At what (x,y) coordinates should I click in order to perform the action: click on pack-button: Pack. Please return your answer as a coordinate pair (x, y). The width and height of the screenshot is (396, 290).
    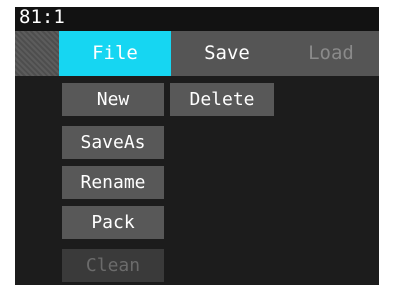
    Looking at the image, I should click on (113, 222).